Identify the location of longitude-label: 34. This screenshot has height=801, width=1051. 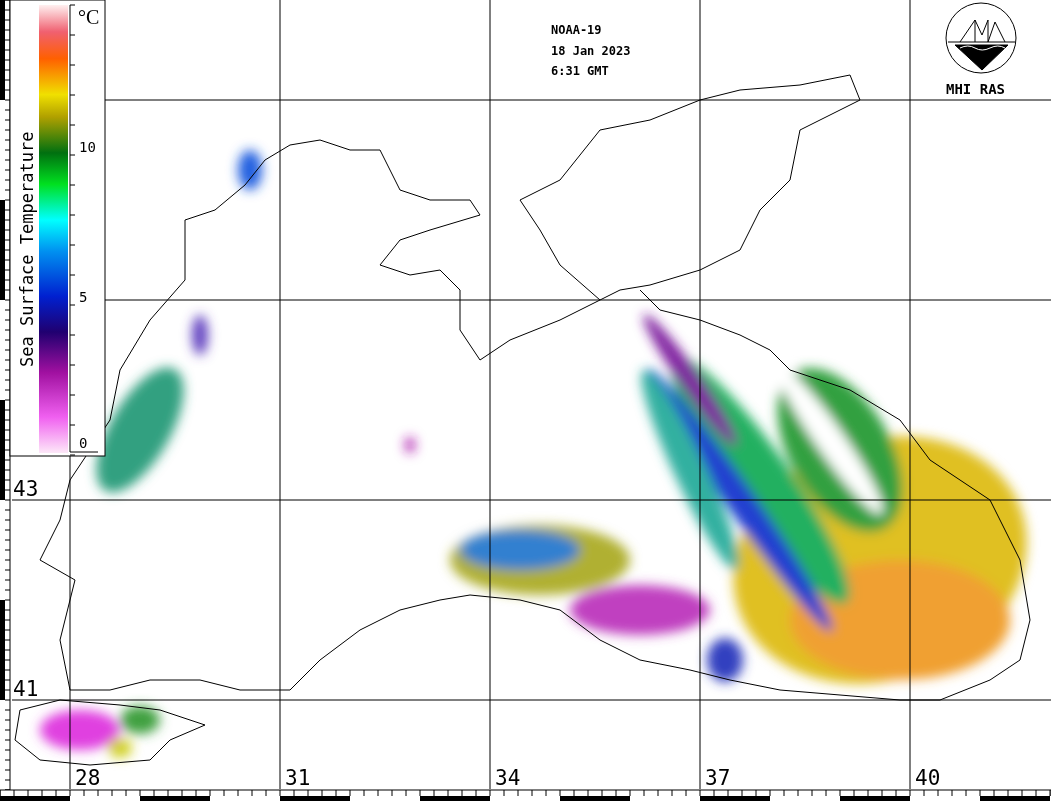
(508, 778).